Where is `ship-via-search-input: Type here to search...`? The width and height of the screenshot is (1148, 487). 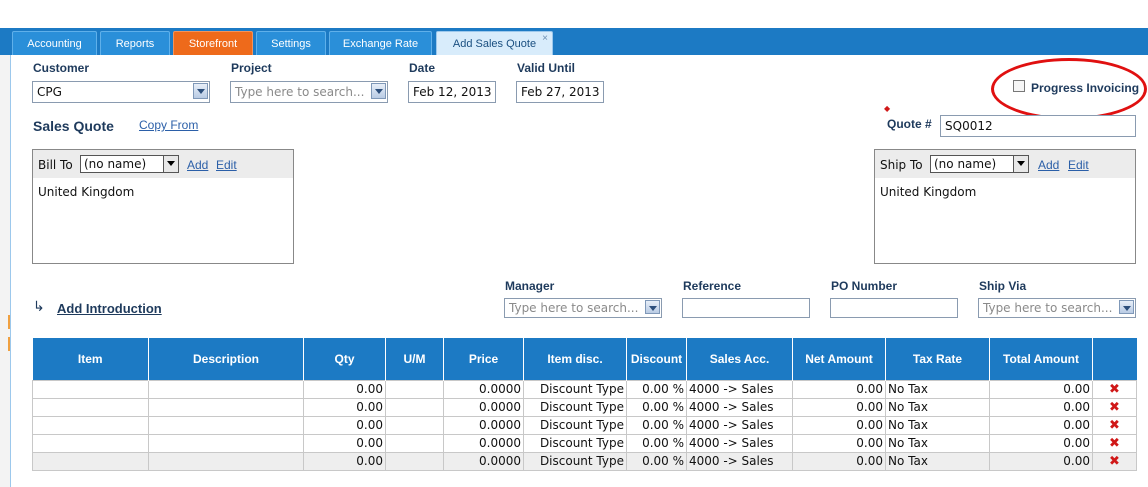 ship-via-search-input: Type here to search... is located at coordinates (1057, 308).